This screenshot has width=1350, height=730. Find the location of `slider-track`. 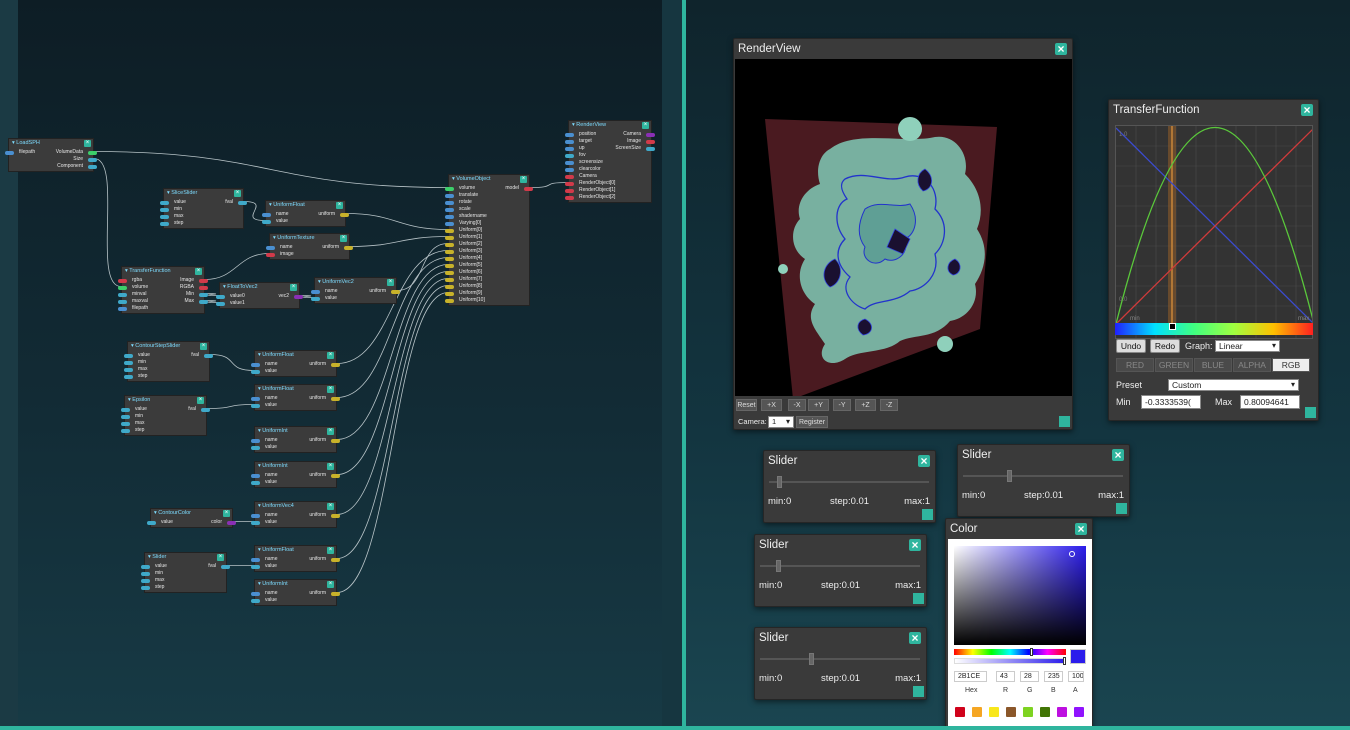

slider-track is located at coordinates (840, 659).